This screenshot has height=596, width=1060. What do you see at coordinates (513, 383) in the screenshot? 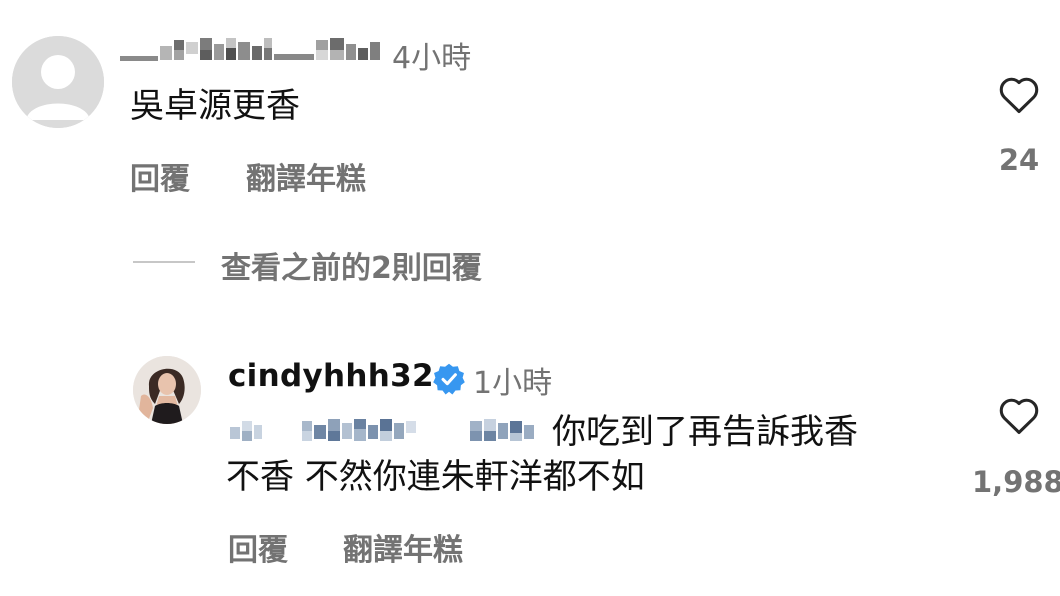
I see `comment-timestamp: 1小時` at bounding box center [513, 383].